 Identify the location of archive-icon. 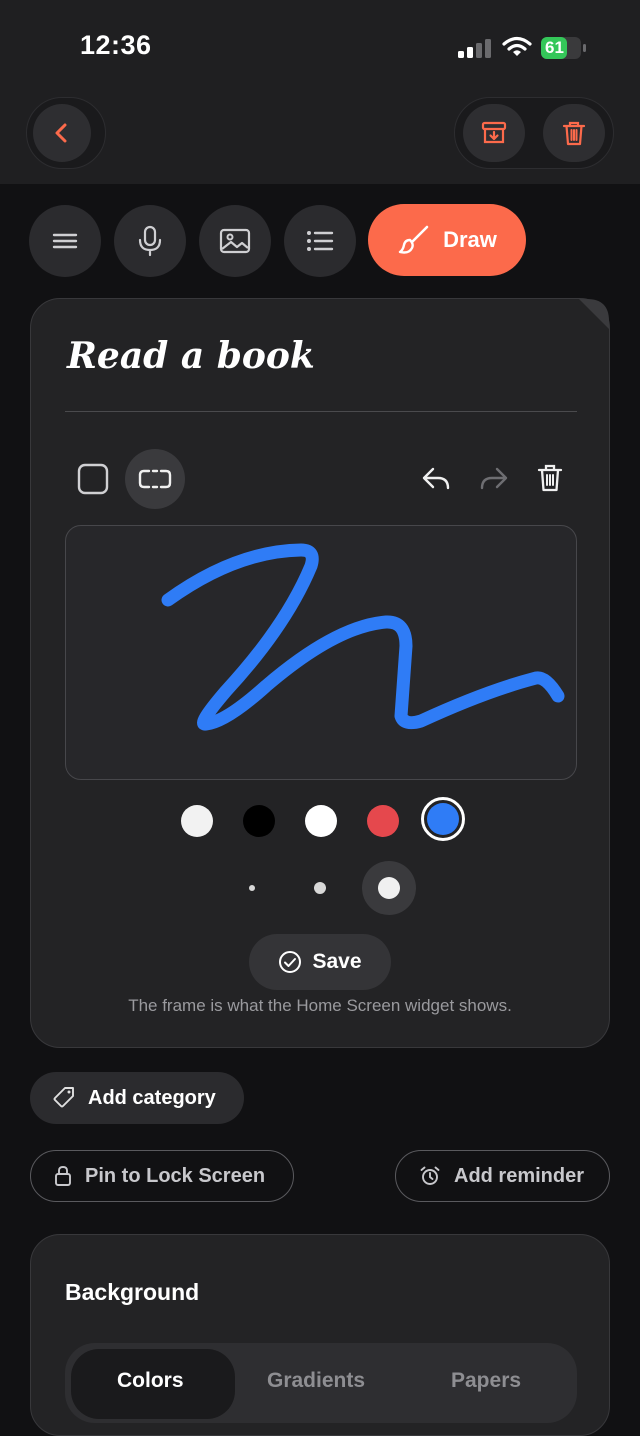
(494, 132).